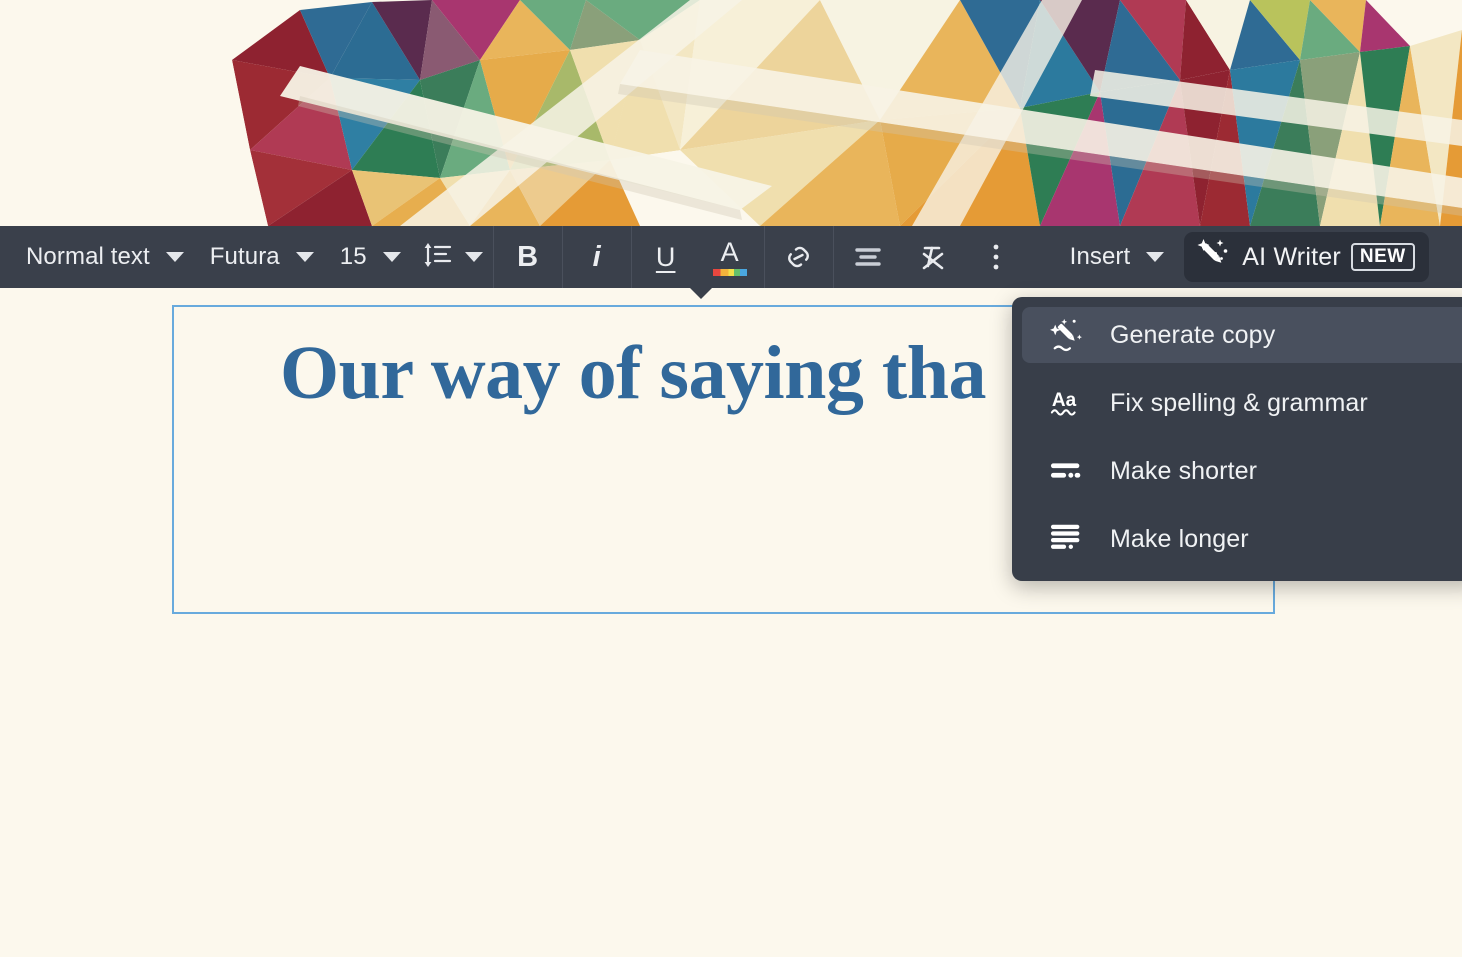 The width and height of the screenshot is (1462, 957). Describe the element at coordinates (88, 256) in the screenshot. I see `paragraph-style-label: Normal text` at that location.